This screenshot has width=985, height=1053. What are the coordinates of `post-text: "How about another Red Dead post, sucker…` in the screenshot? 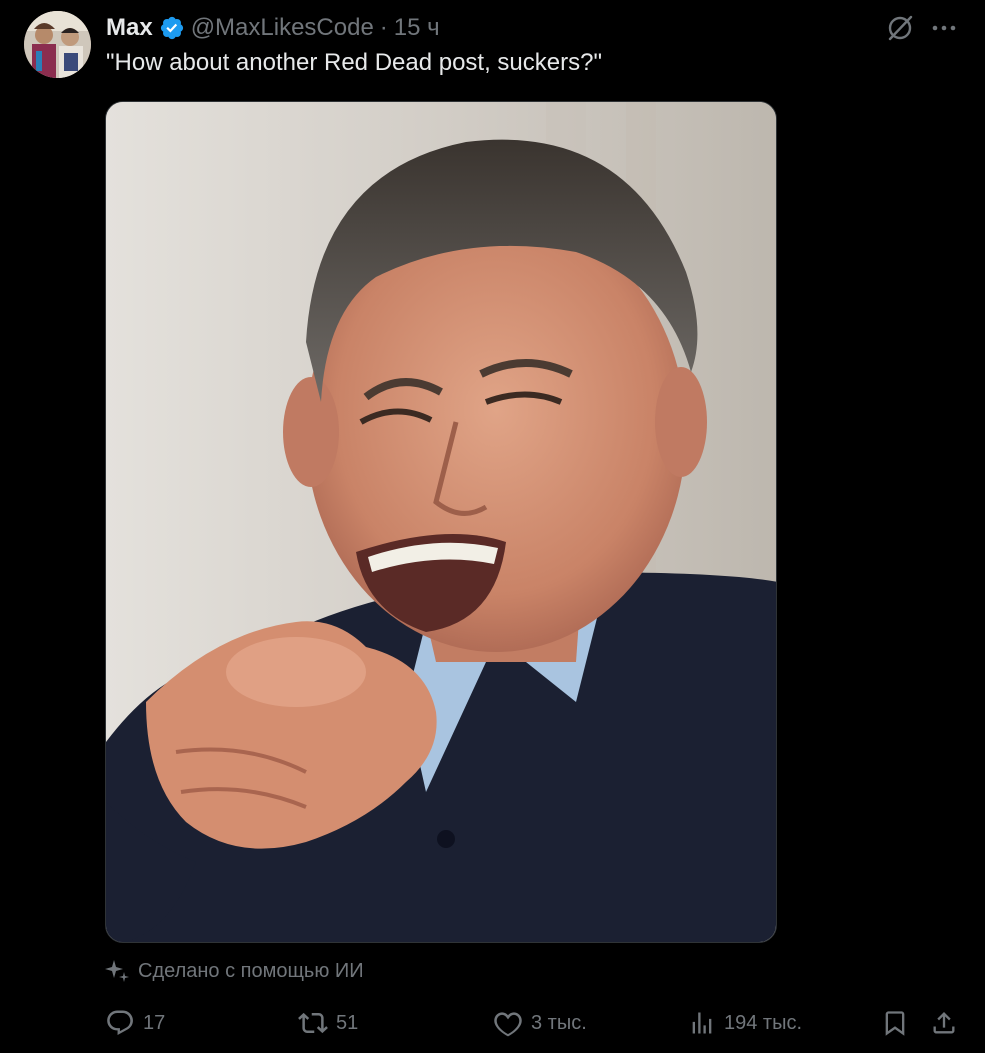 It's located at (354, 62).